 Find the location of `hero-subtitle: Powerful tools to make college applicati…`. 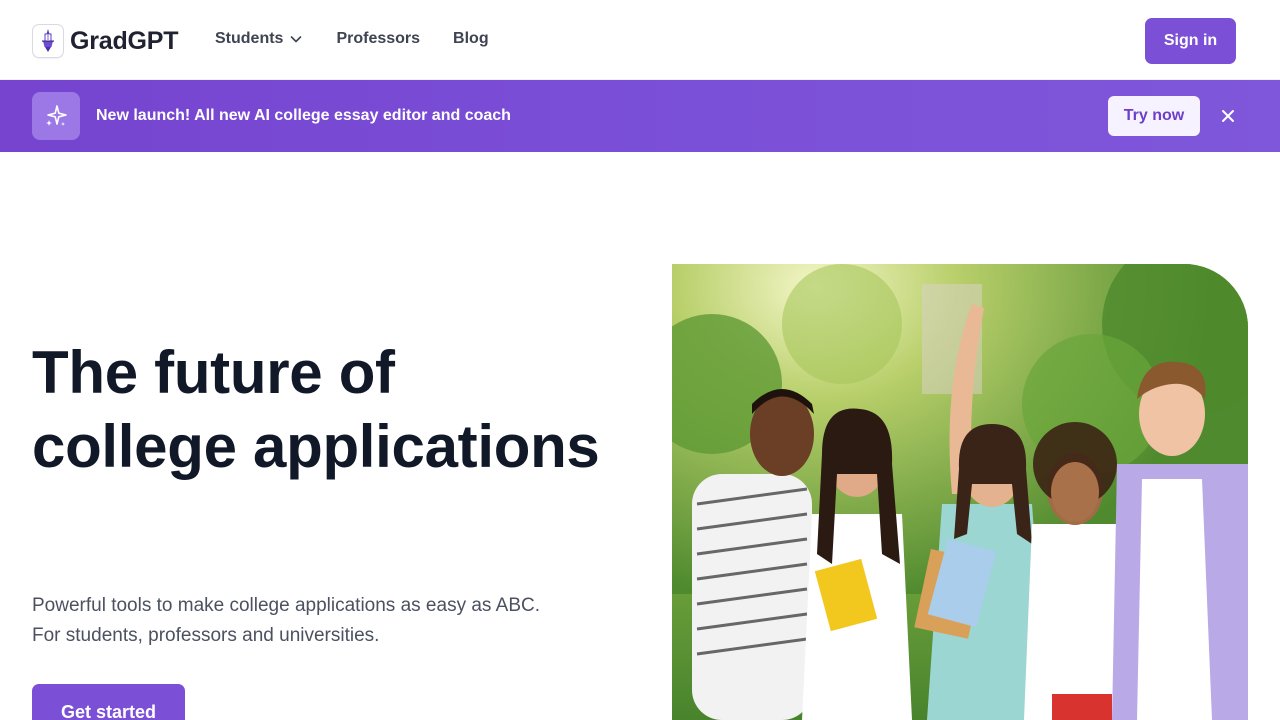

hero-subtitle: Powerful tools to make college applicati… is located at coordinates (332, 621).